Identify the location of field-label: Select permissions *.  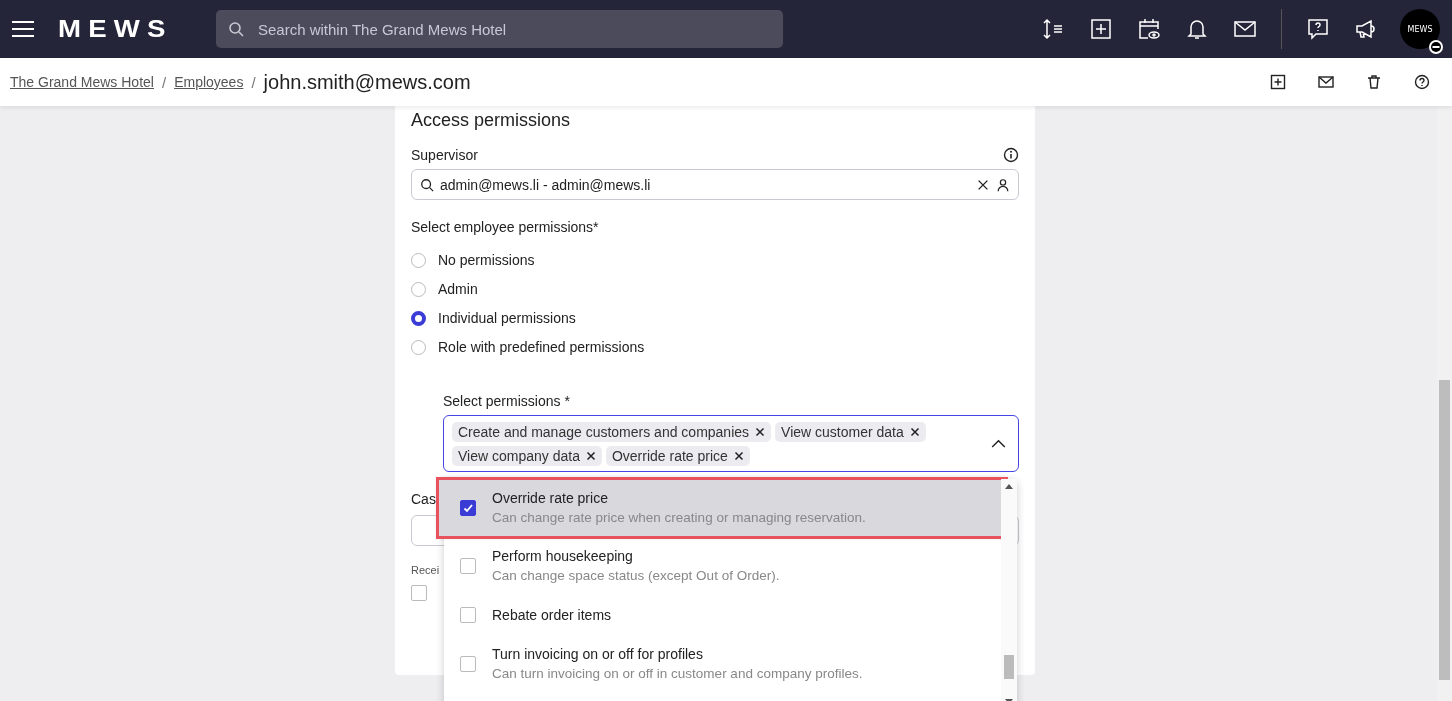
(507, 401).